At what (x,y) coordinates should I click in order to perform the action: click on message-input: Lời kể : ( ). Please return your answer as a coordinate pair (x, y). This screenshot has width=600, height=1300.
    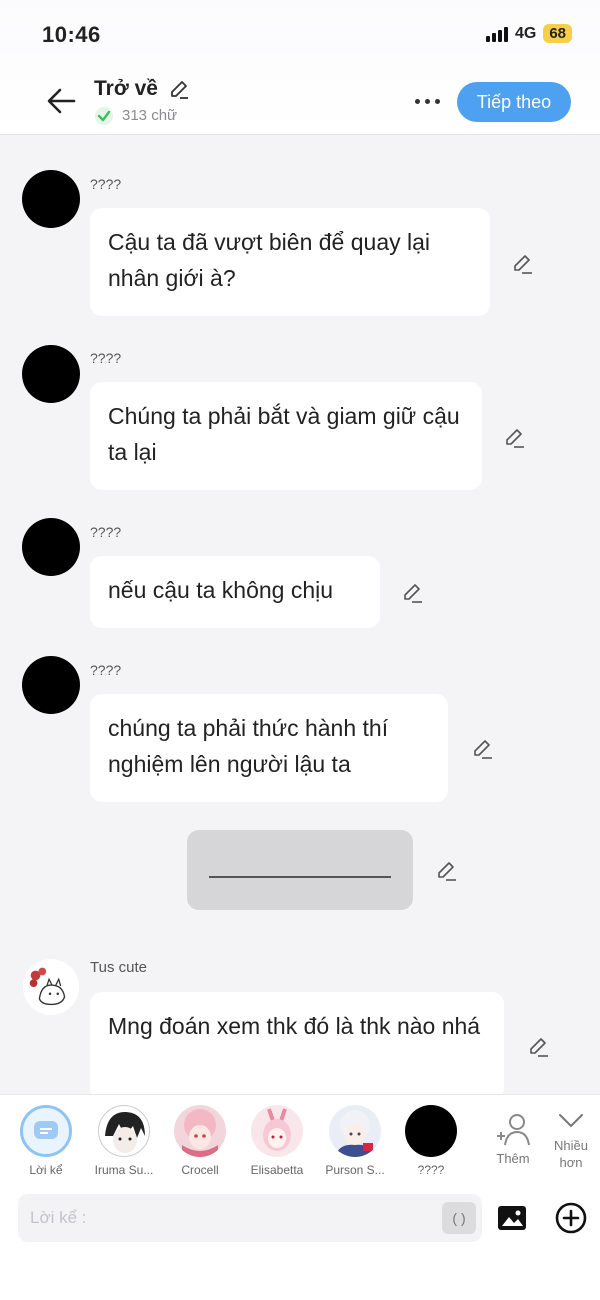
    Looking at the image, I should click on (250, 1218).